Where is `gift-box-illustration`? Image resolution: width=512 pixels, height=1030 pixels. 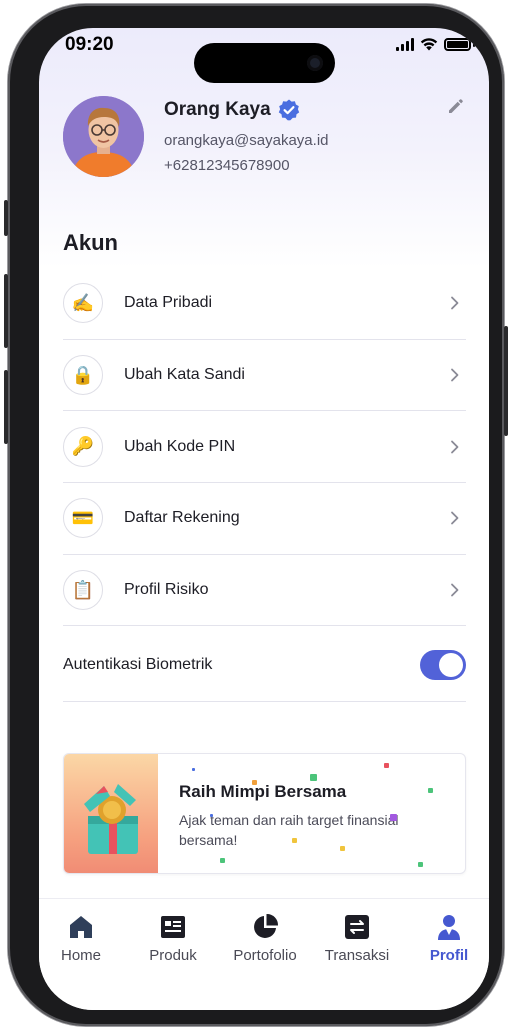 gift-box-illustration is located at coordinates (111, 813).